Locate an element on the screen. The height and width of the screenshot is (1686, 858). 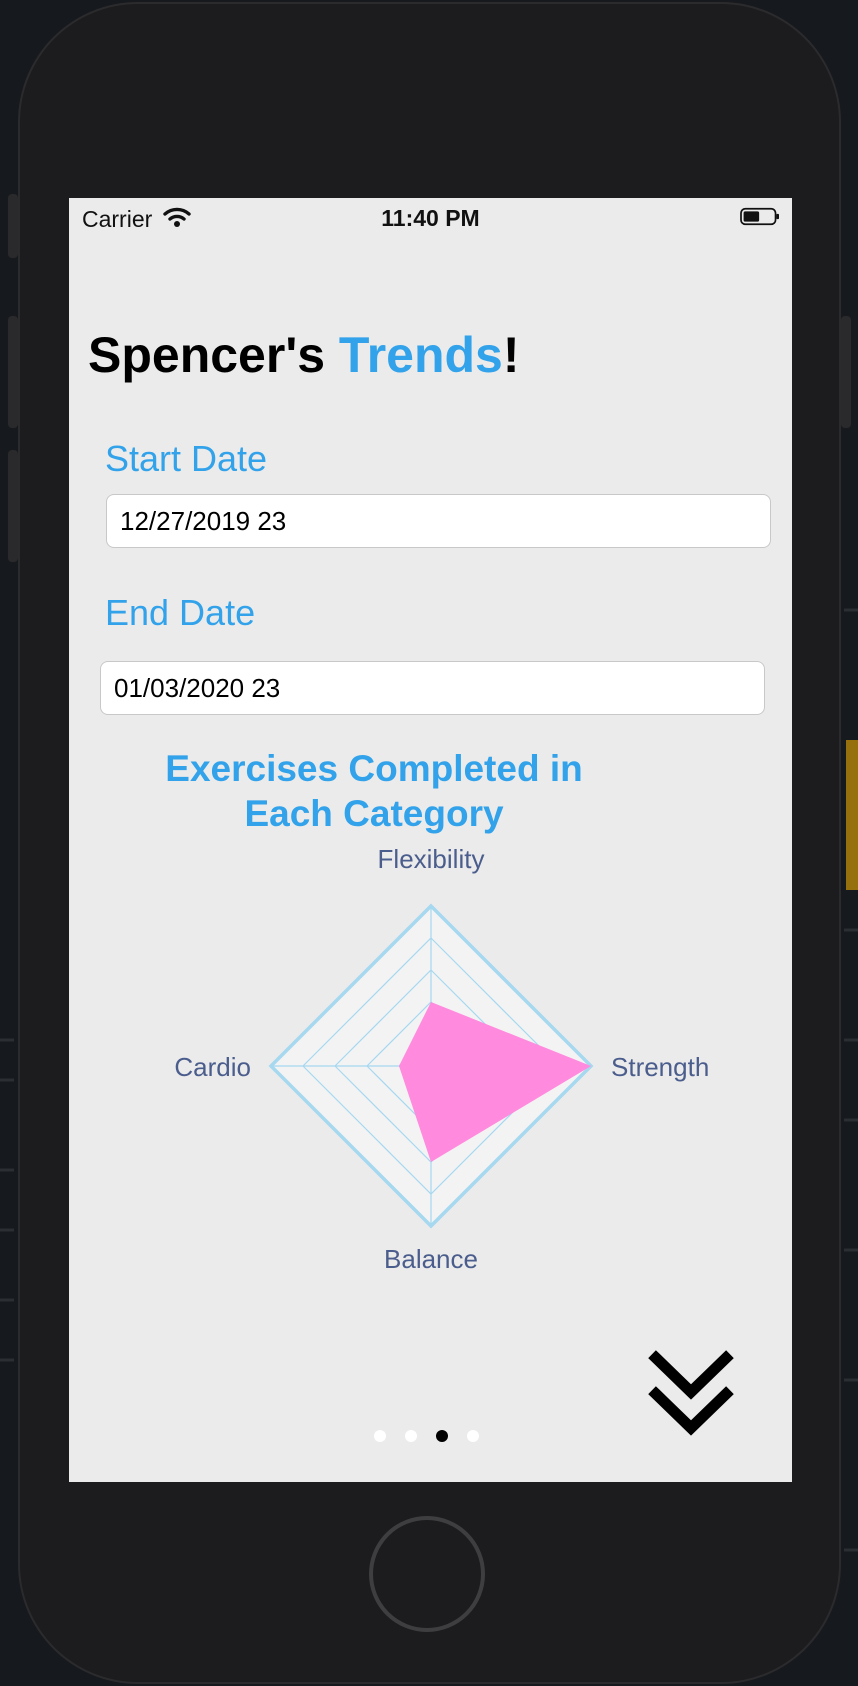
status-bar: Carrier 11:40 PM is located at coordinates (430, 218).